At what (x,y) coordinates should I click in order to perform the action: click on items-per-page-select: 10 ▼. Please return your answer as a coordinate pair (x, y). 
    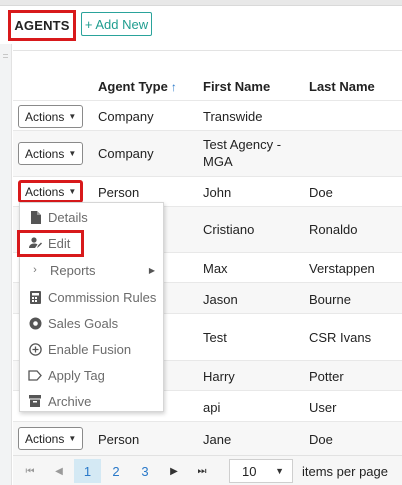
    Looking at the image, I should click on (261, 471).